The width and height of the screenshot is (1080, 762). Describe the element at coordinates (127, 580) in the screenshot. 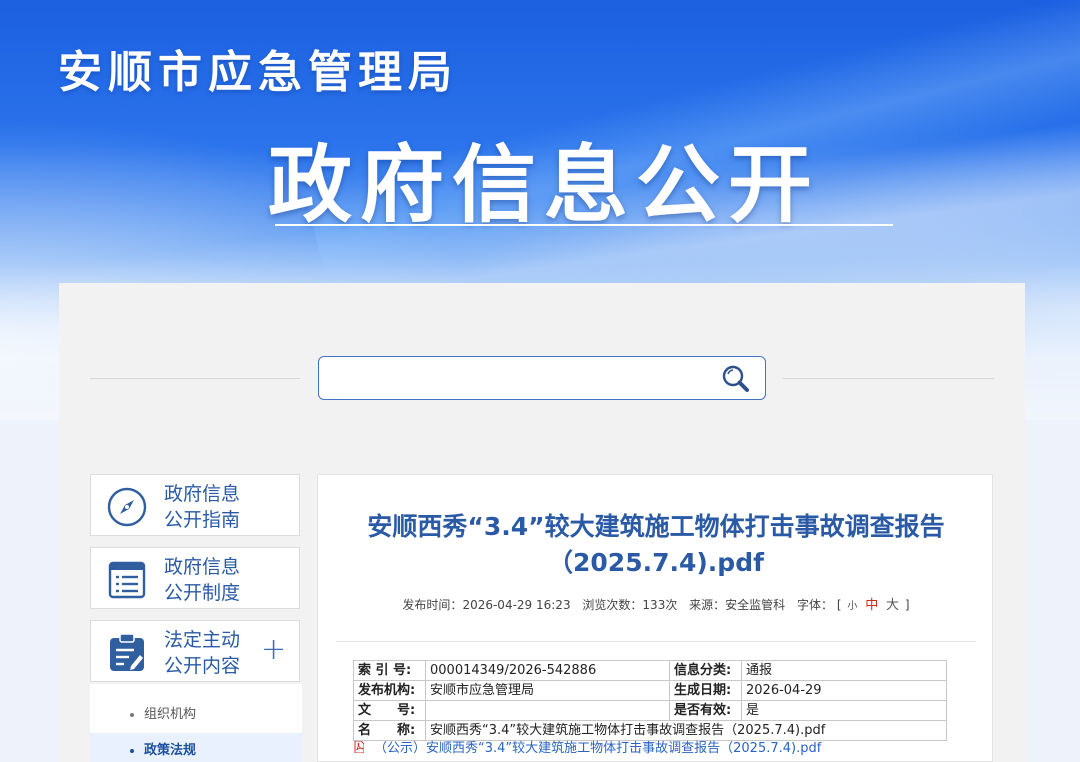

I see `list-icon` at that location.